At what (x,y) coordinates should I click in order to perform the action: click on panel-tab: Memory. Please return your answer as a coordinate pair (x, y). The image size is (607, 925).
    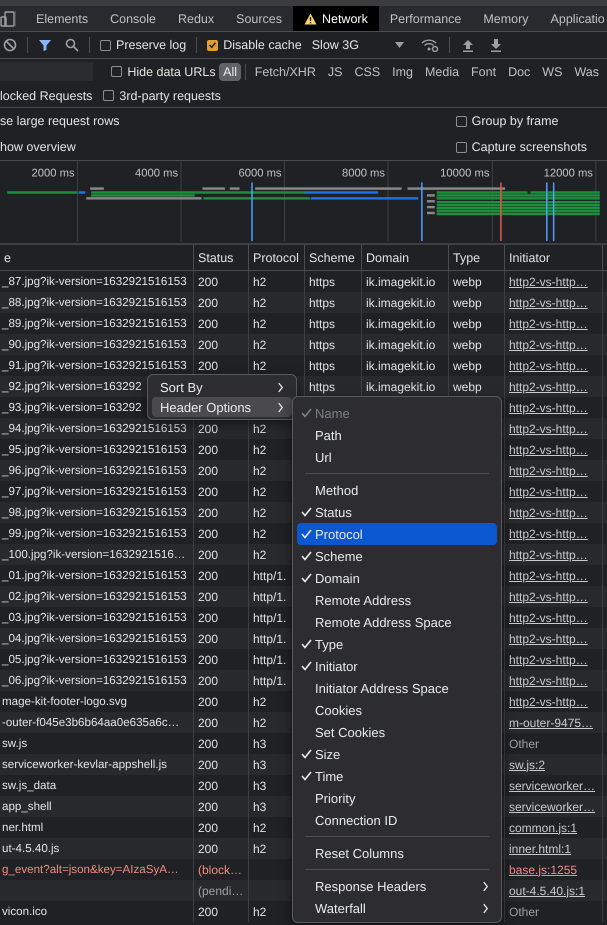
    Looking at the image, I should click on (506, 18).